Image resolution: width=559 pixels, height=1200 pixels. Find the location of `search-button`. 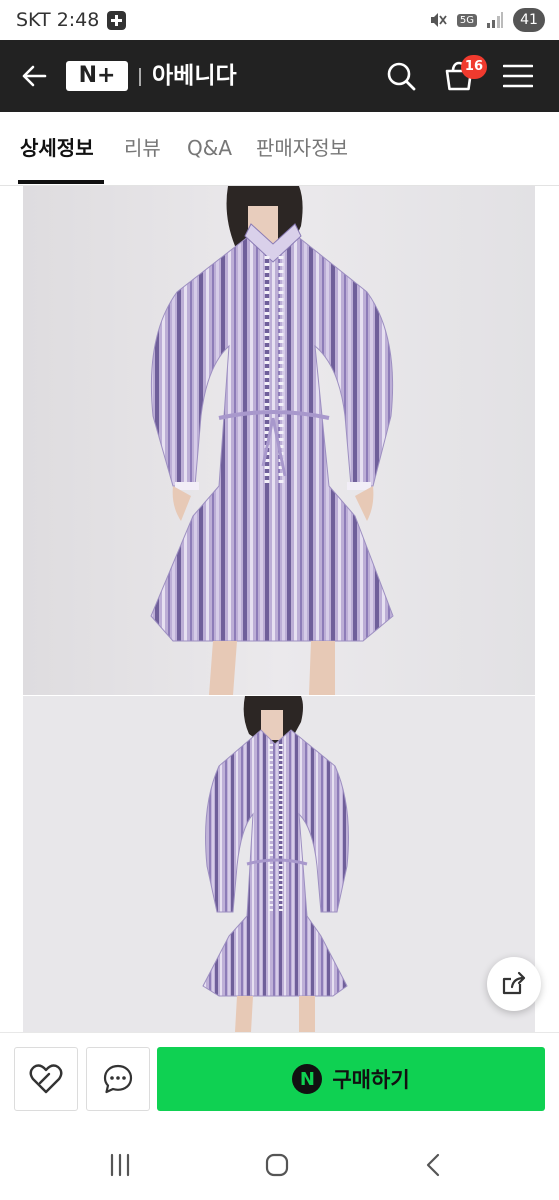

search-button is located at coordinates (401, 76).